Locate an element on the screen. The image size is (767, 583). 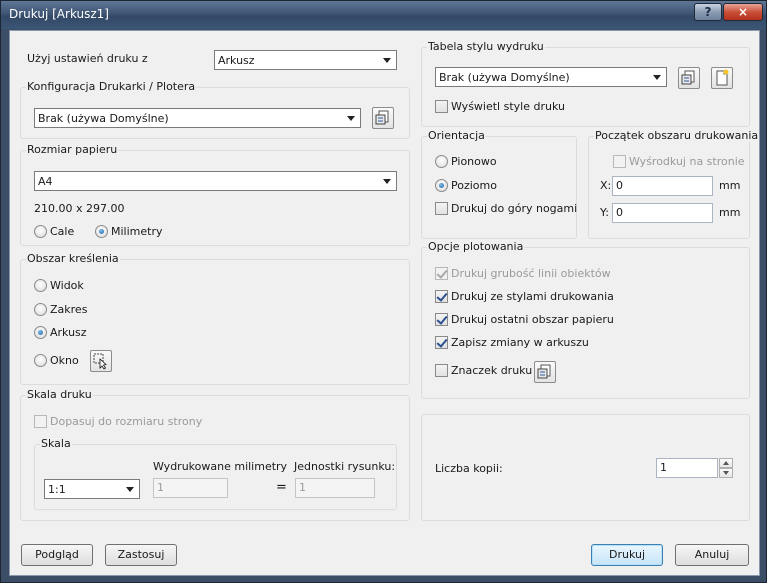
scale-inner-legend: Skala is located at coordinates (56, 443).